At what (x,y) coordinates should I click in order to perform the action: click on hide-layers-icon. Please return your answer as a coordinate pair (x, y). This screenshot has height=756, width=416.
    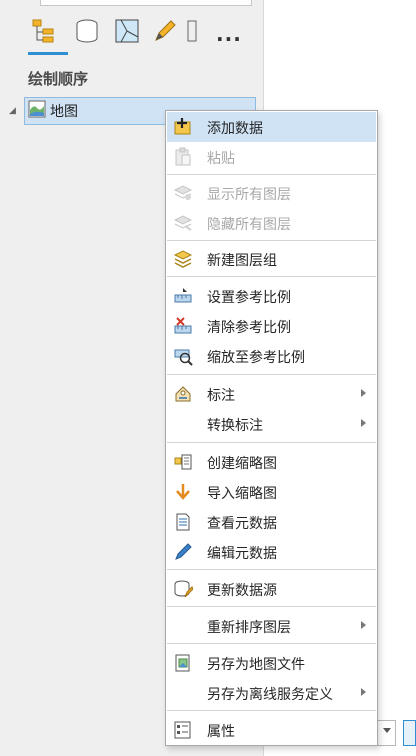
    Looking at the image, I should click on (183, 223).